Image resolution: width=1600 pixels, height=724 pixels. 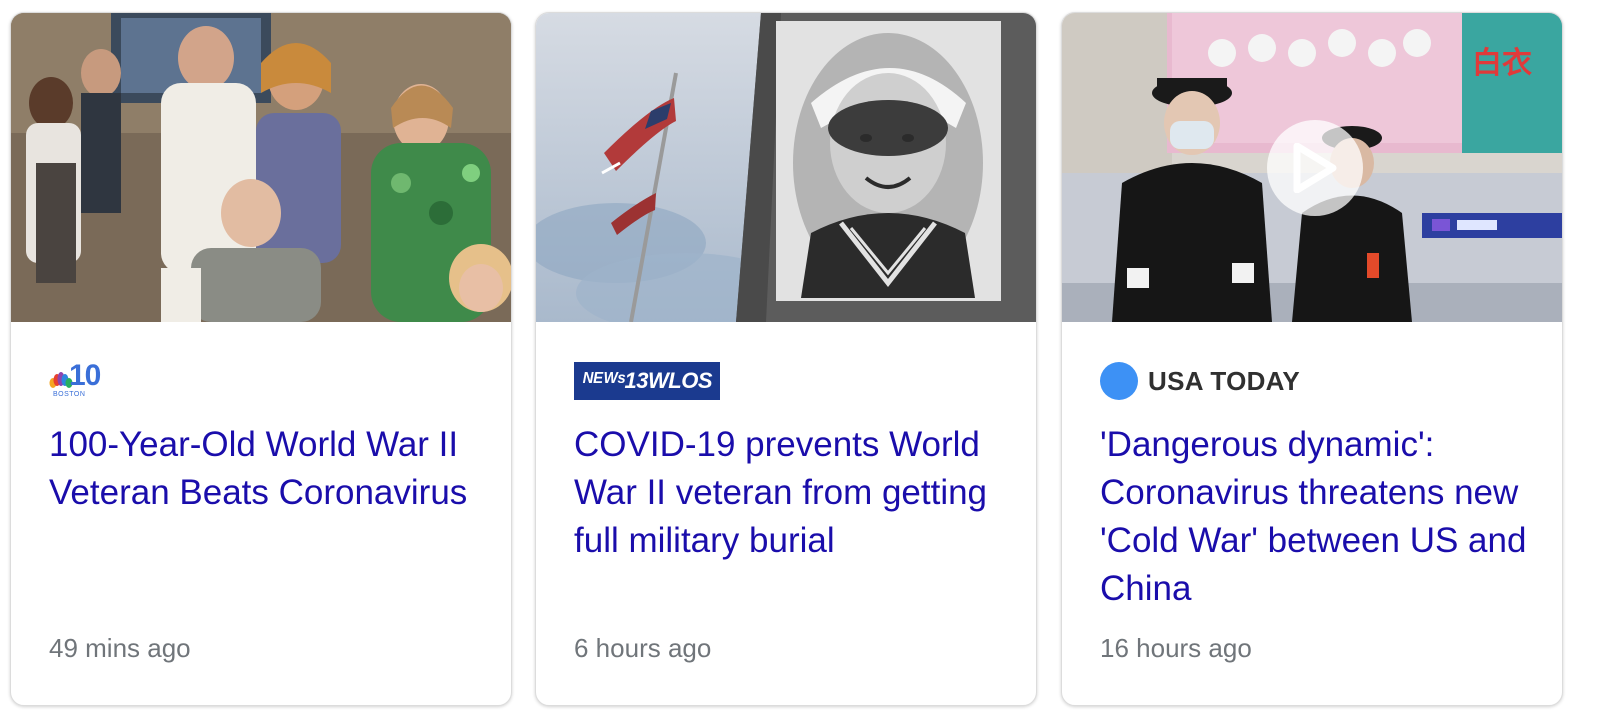 I want to click on nbc10-boston-logo: 10 BOSTON, so click(x=79, y=380).